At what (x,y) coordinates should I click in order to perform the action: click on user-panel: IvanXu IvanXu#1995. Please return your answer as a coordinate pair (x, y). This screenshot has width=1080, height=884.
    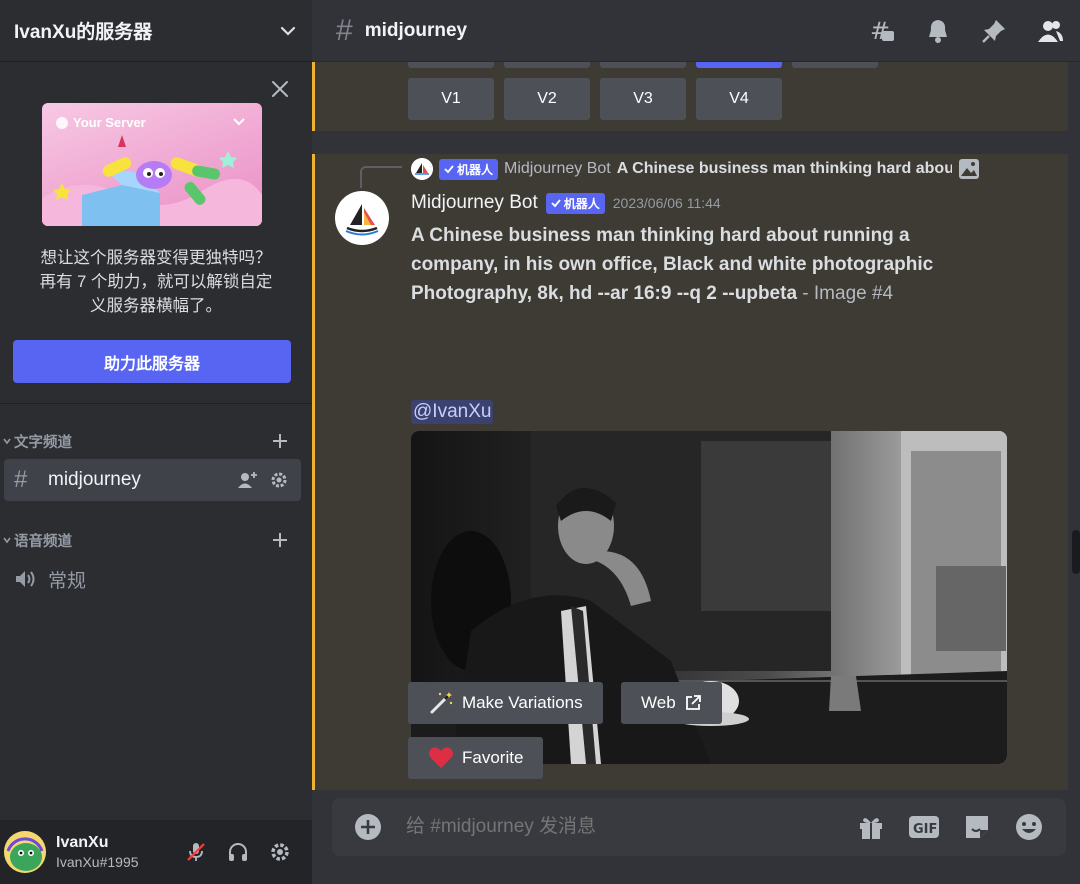
    Looking at the image, I should click on (156, 852).